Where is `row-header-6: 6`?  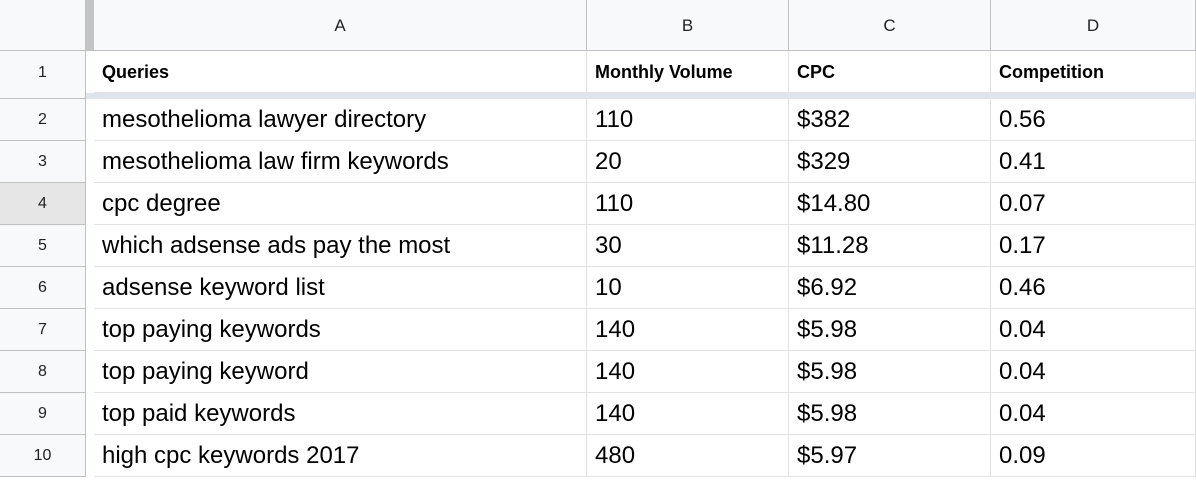 row-header-6: 6 is located at coordinates (43, 288).